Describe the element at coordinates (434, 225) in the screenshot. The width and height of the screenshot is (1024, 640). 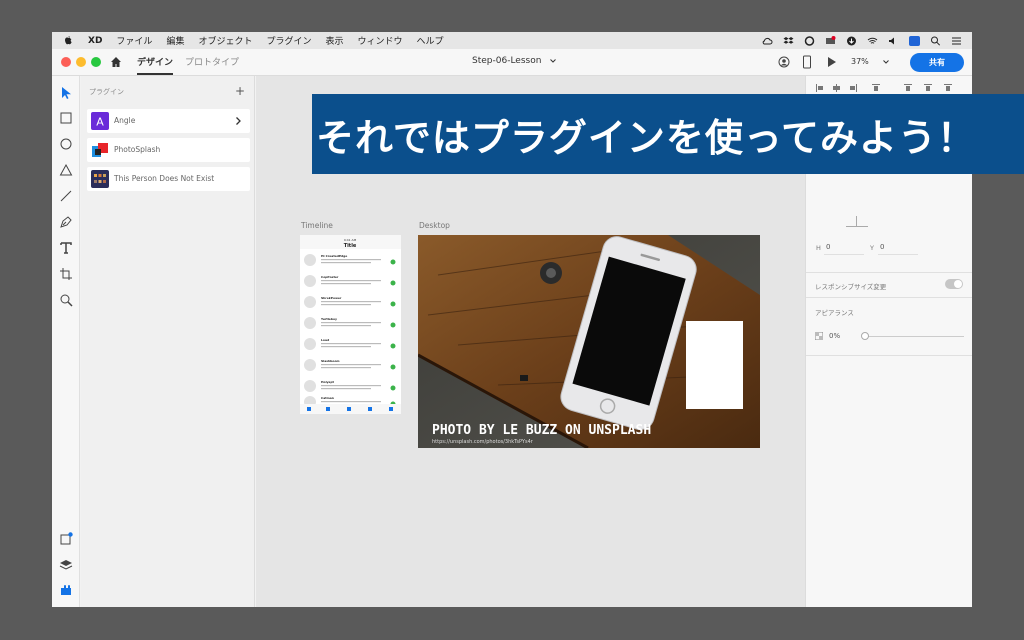
I see `artboard-label-desktop: Desktop` at that location.